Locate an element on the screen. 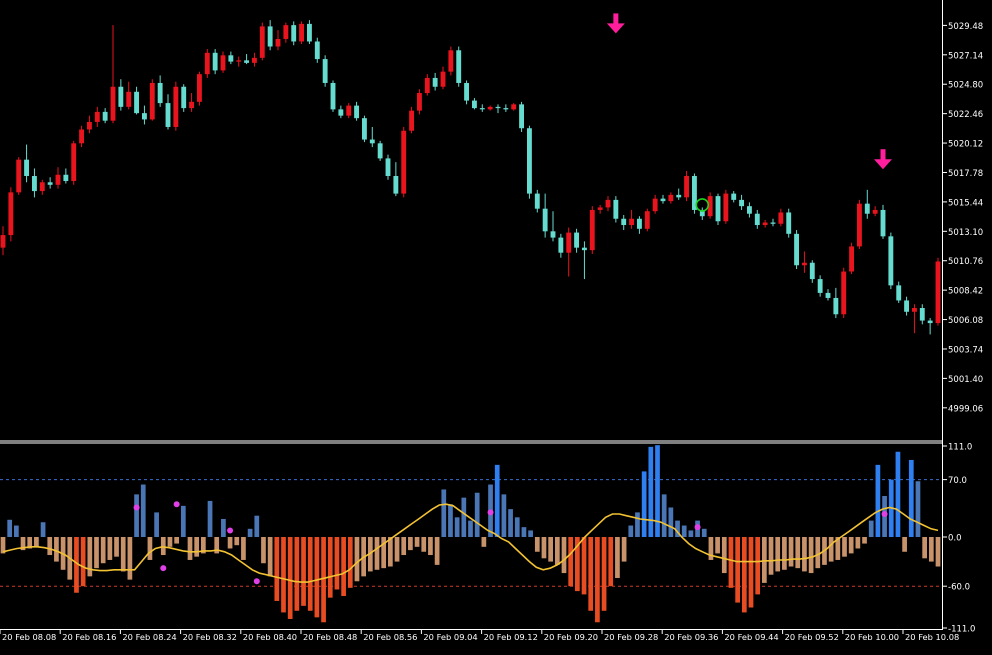 The height and width of the screenshot is (655, 992). time-tick-label: 20 Feb 10.08 is located at coordinates (932, 637).